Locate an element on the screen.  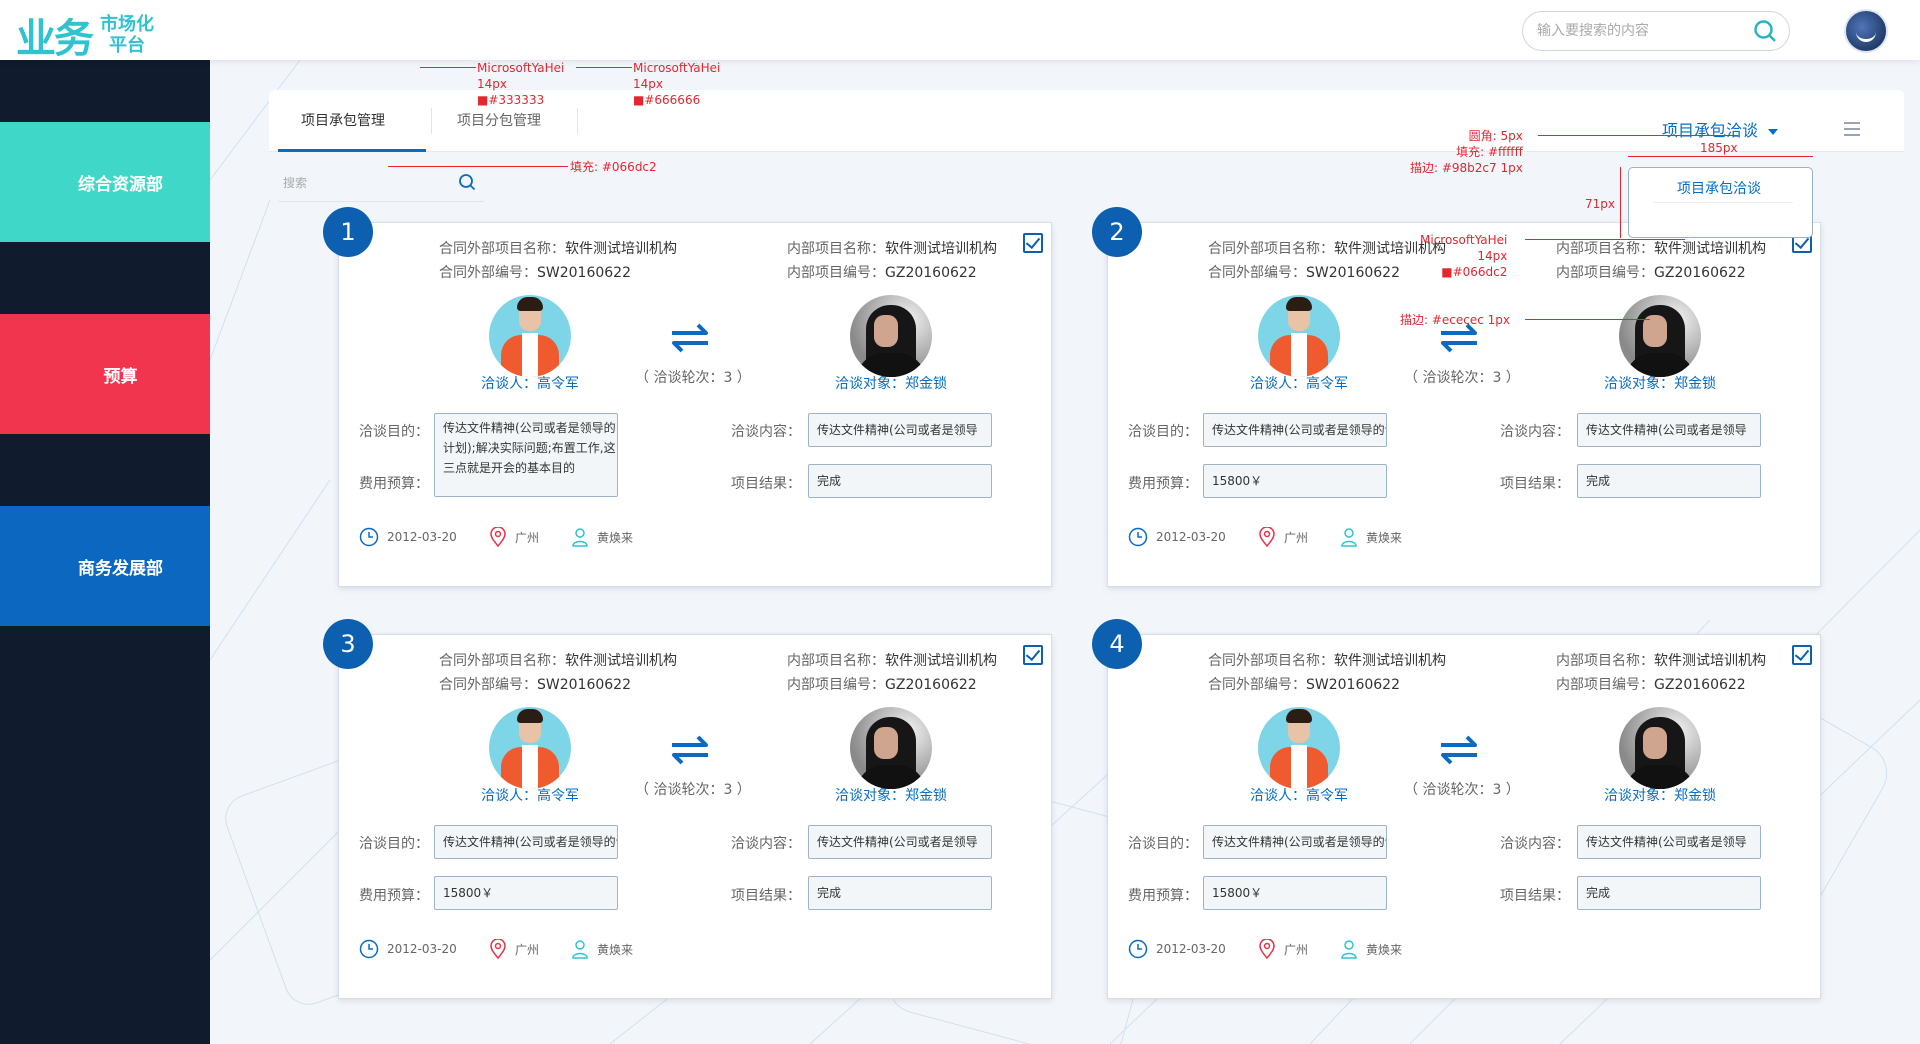
ext-no-label: 合同外部编号： is located at coordinates (488, 685).